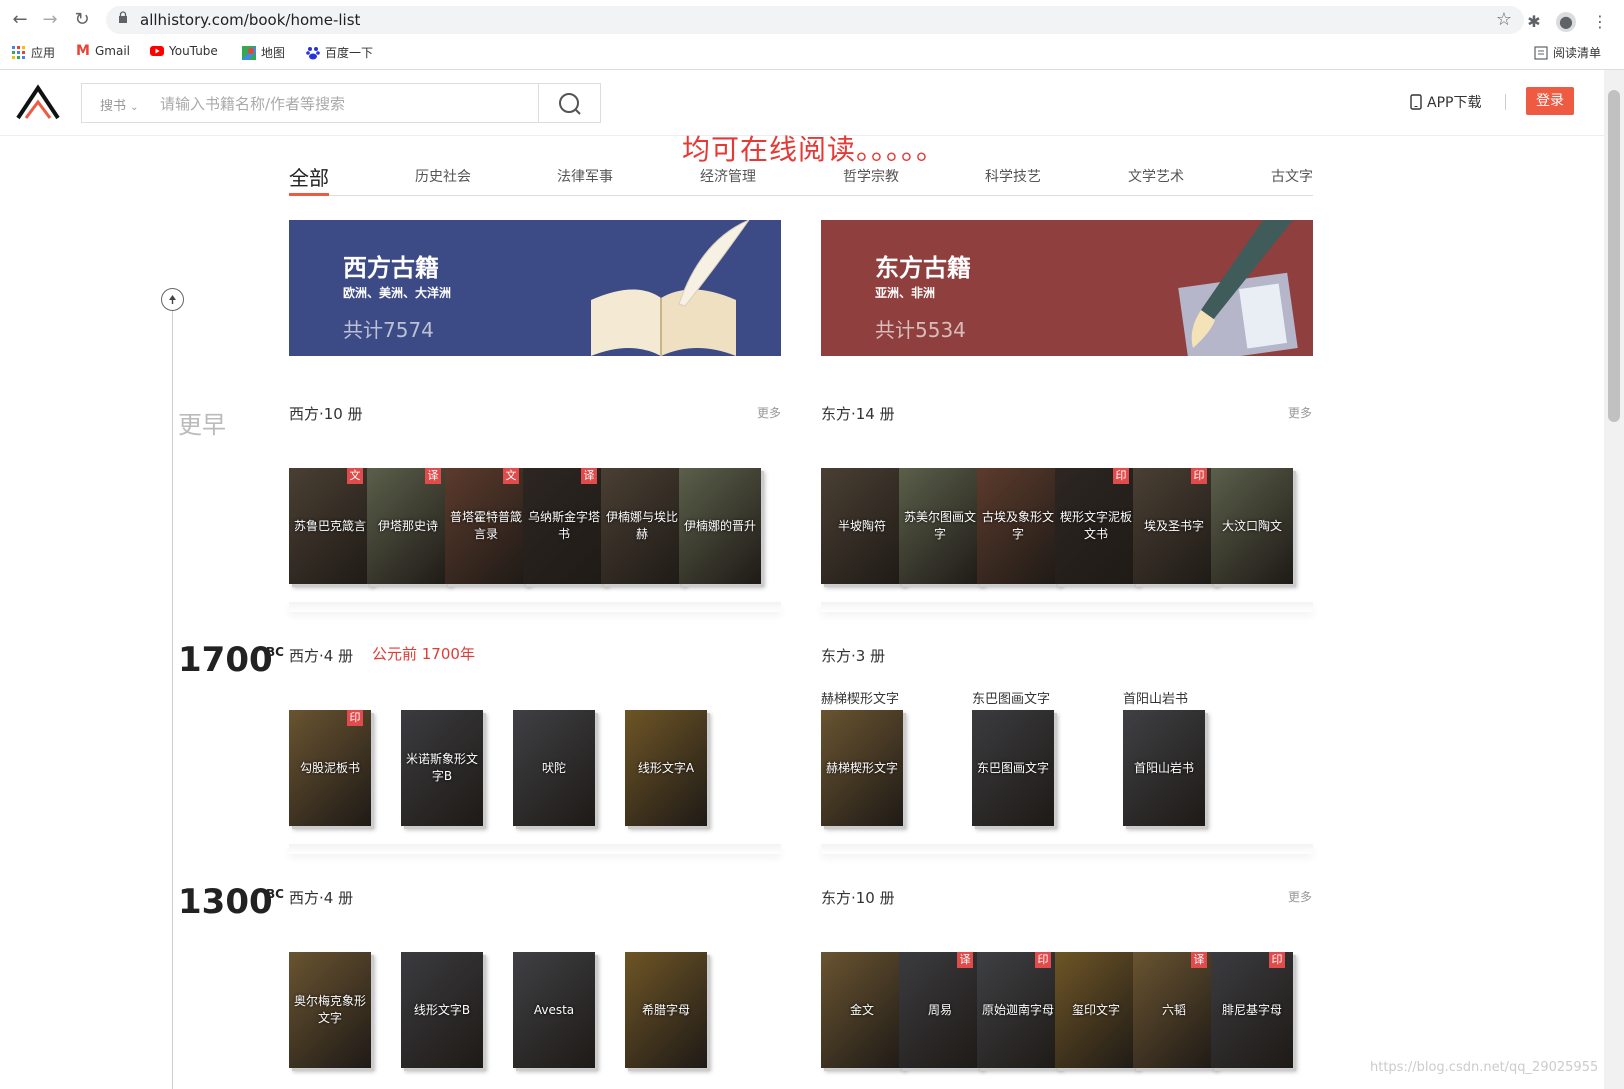 This screenshot has height=1089, width=1624. What do you see at coordinates (330, 526) in the screenshot?
I see `book-cover: 苏鲁巴克箴言 文` at bounding box center [330, 526].